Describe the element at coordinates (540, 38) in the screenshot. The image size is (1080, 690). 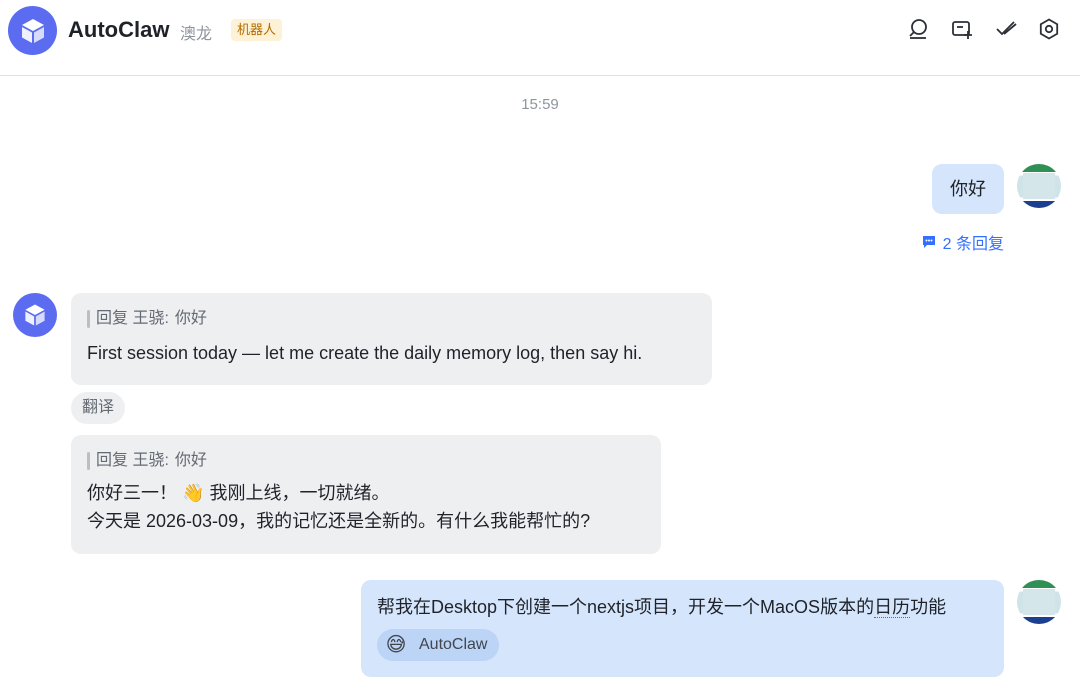
I see `chat-header: AutoClaw 澳龙 机器人` at that location.